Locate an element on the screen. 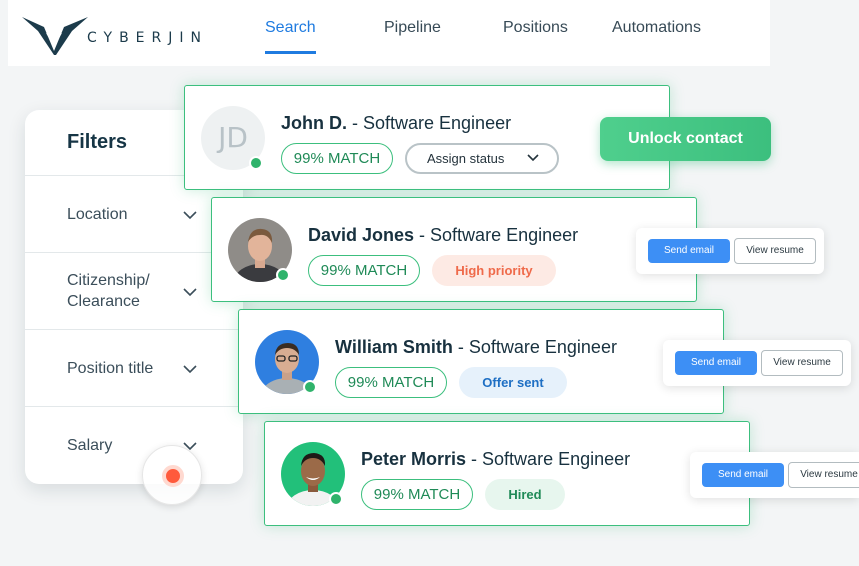  candidate-name: John D. is located at coordinates (314, 123).